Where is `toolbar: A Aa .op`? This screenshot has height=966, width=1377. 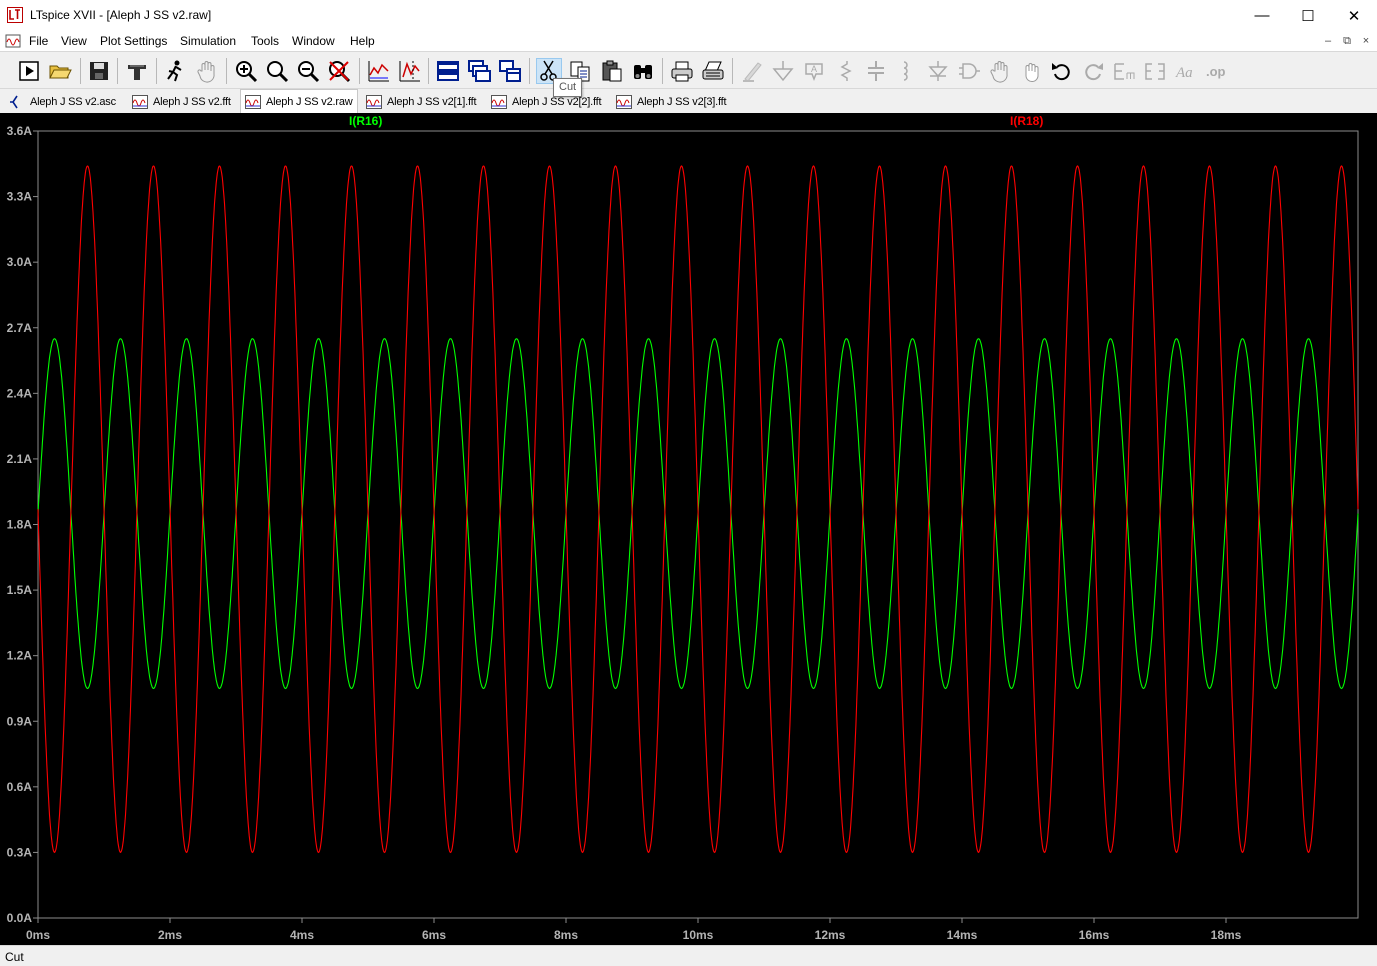 toolbar: A Aa .op is located at coordinates (688, 70).